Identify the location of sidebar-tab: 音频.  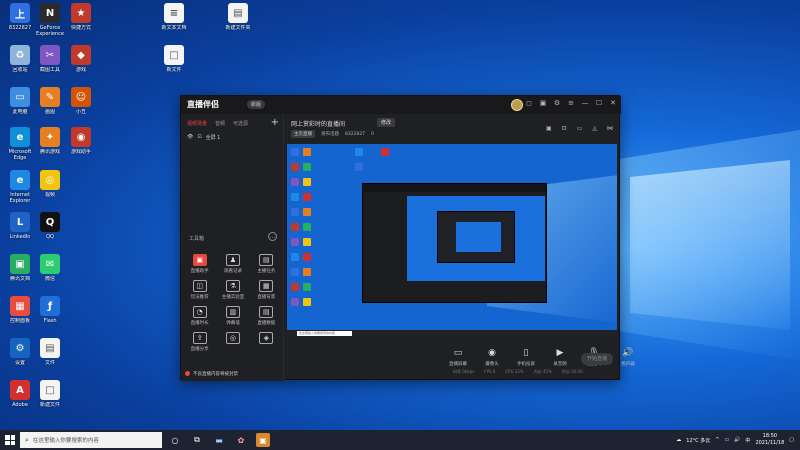
(220, 123).